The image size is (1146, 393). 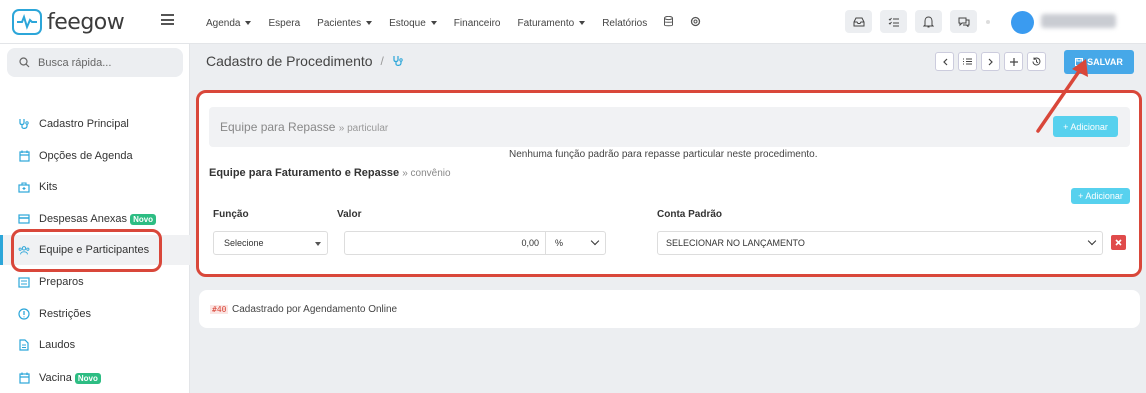 I want to click on nav-label: Estoque, so click(x=407, y=23).